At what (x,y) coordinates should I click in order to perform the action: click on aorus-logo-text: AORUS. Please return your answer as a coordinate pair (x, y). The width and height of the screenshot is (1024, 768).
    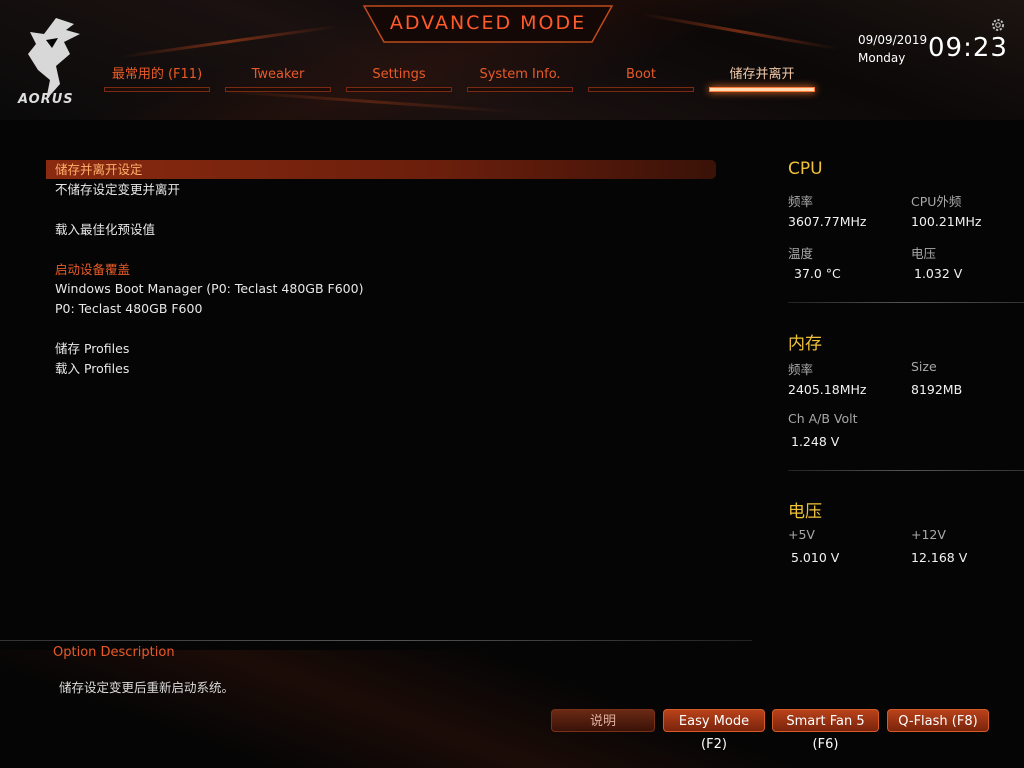
    Looking at the image, I should click on (46, 99).